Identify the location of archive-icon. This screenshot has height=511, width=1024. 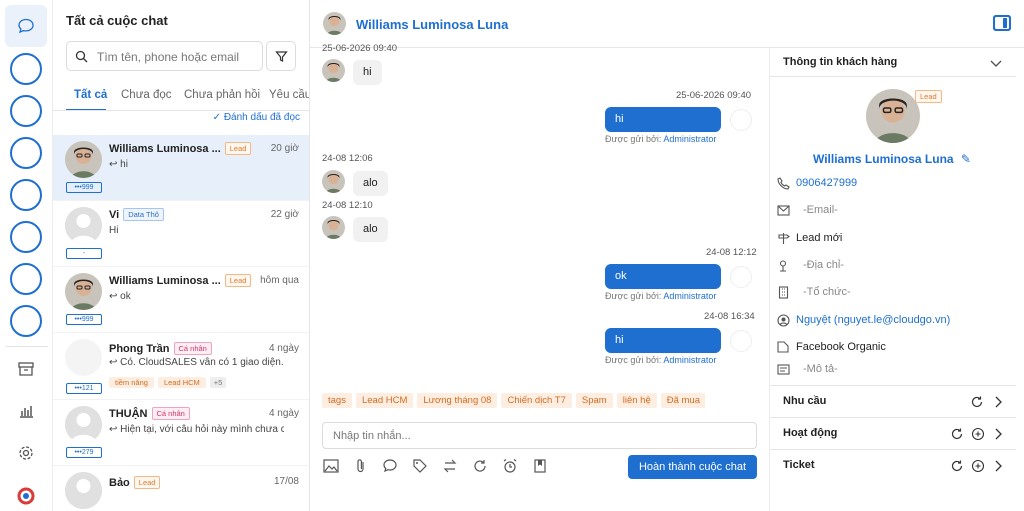
(26, 369).